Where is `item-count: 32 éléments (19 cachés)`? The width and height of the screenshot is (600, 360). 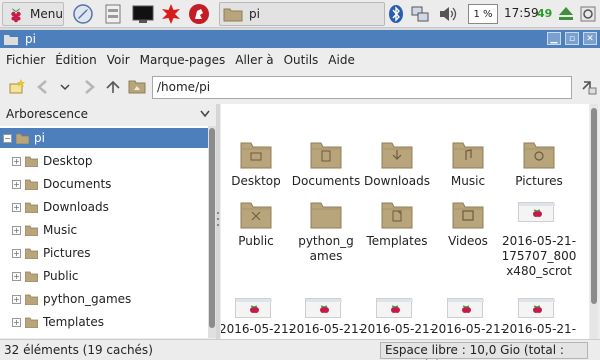
item-count: 32 éléments (19 cachés) is located at coordinates (78, 350).